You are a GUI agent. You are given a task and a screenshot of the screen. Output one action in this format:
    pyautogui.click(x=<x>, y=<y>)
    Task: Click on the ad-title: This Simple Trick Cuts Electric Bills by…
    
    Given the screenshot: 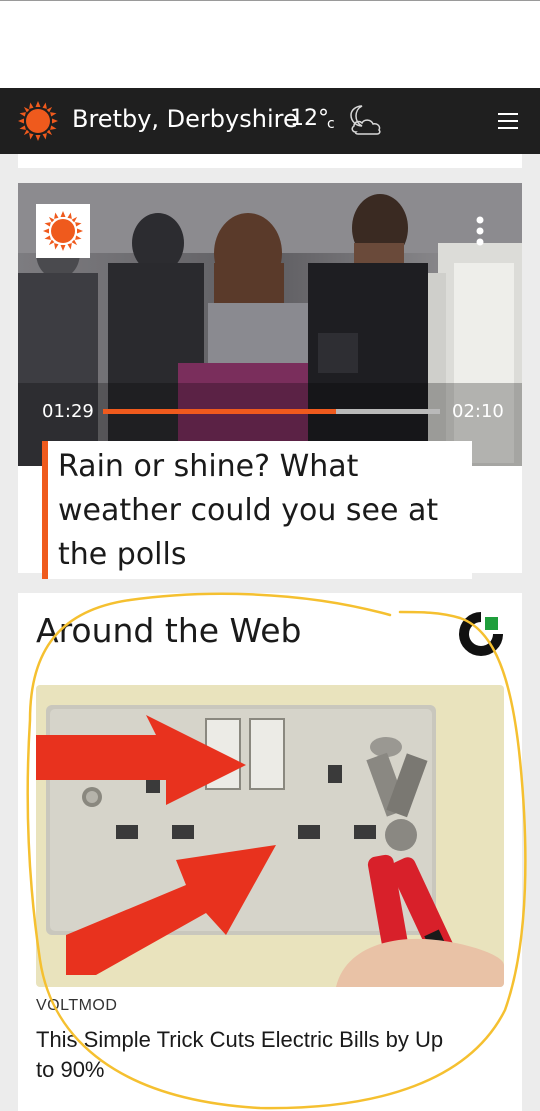 What is the action you would take?
    pyautogui.click(x=246, y=1055)
    